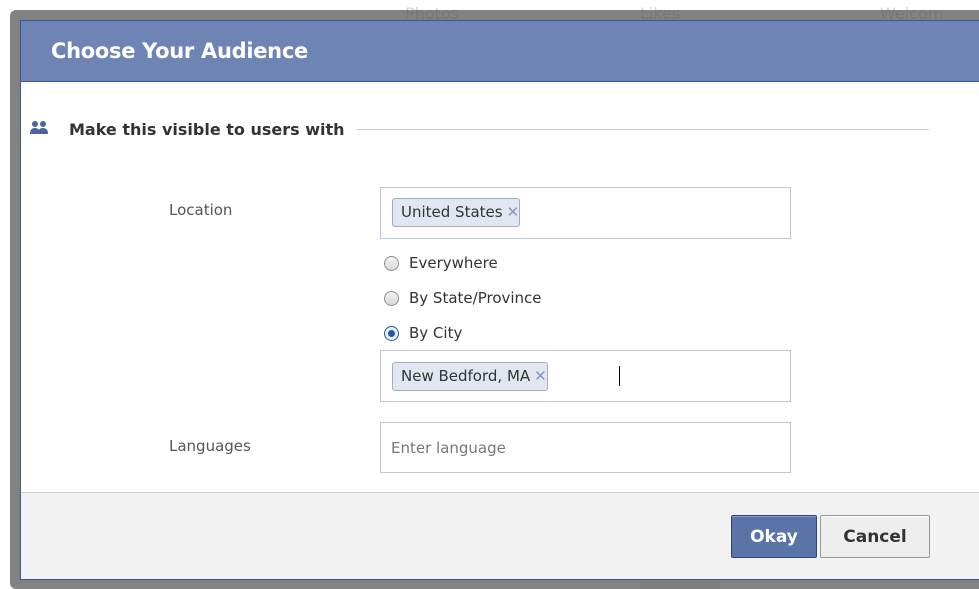 The height and width of the screenshot is (589, 979). I want to click on okay-button: Okay, so click(774, 536).